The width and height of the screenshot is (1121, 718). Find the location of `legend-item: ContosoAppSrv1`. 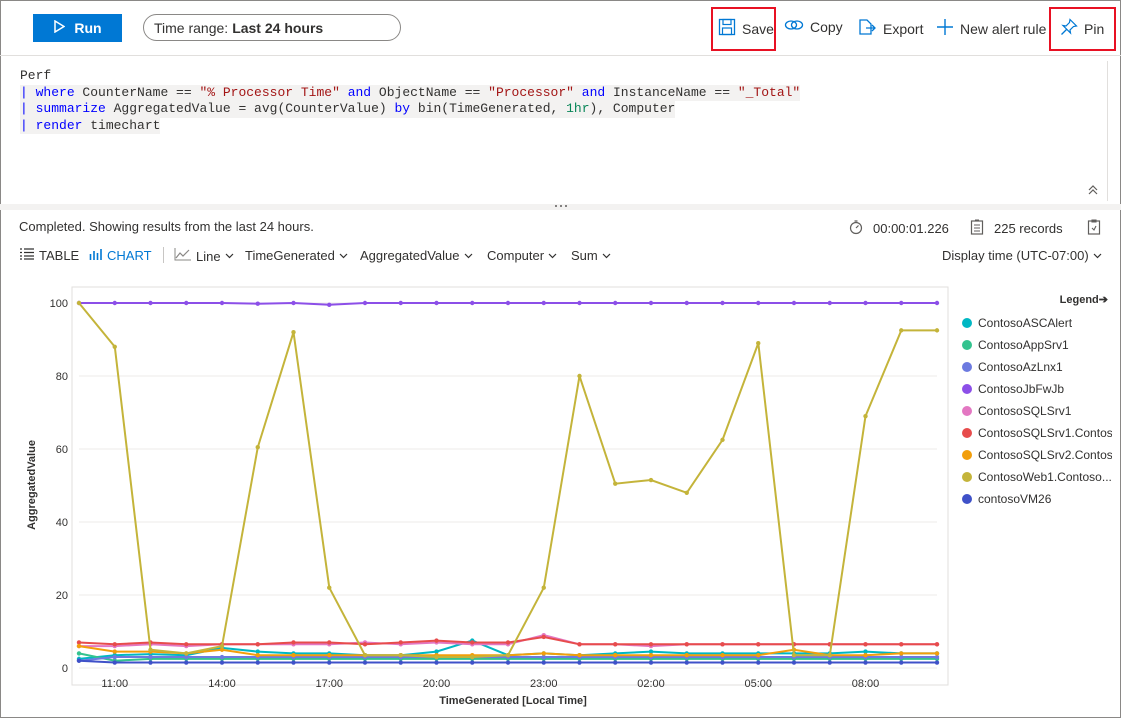

legend-item: ContosoAppSrv1 is located at coordinates (1037, 345).